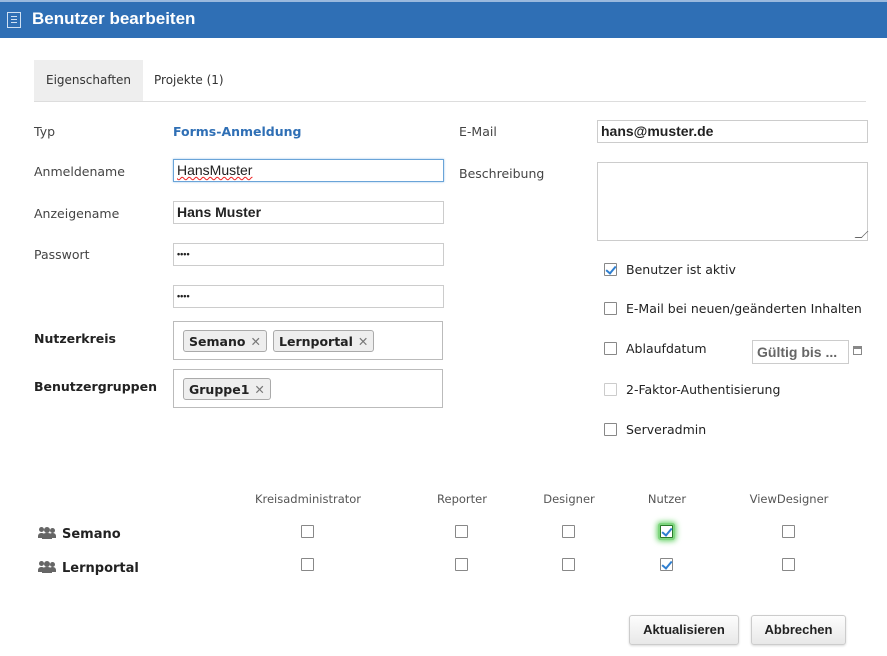 Image resolution: width=887 pixels, height=656 pixels. Describe the element at coordinates (502, 173) in the screenshot. I see `beschreibung-label: Beschreibung` at that location.